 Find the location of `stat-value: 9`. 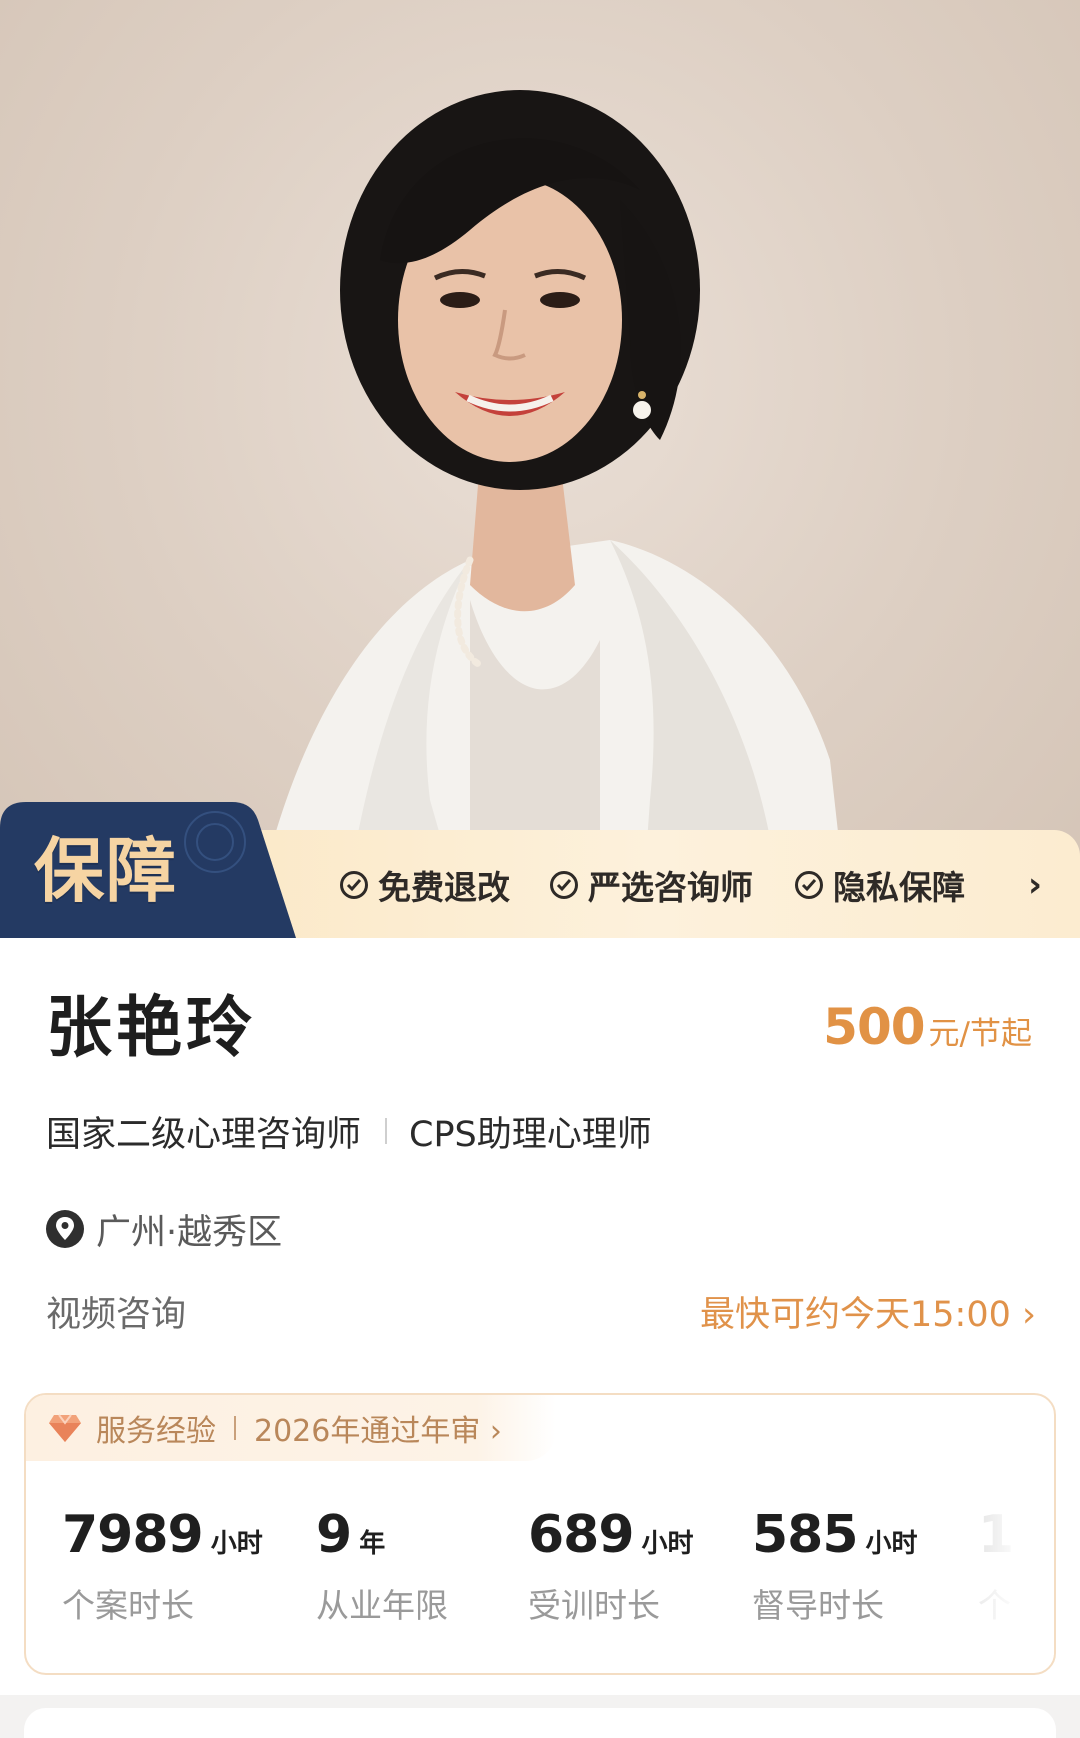

stat-value: 9 is located at coordinates (334, 1535).